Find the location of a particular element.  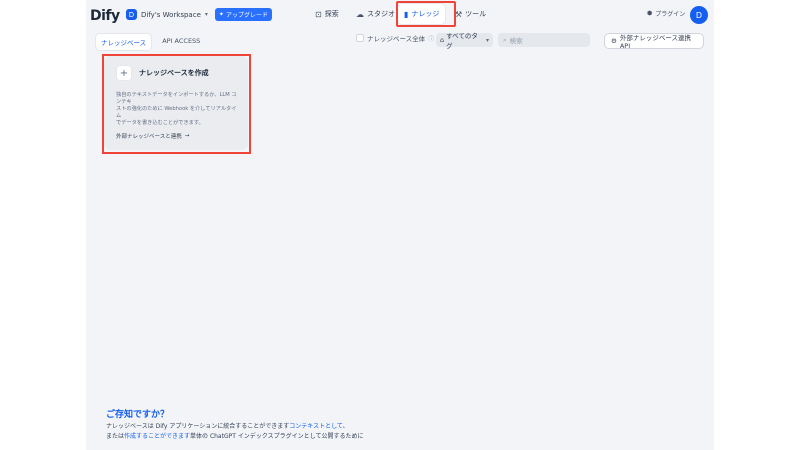

search-placeholder: 検索 is located at coordinates (516, 41).